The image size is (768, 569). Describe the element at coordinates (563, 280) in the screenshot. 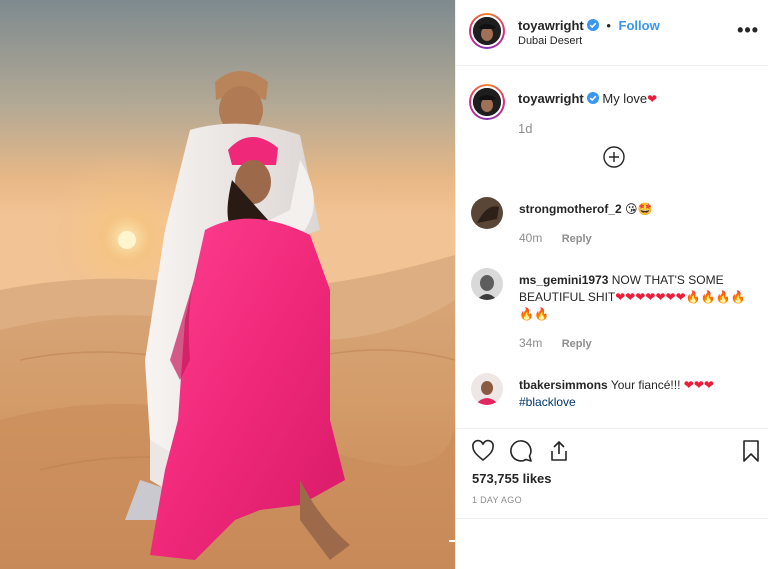

I see `comment-username: ms_gemini1973` at that location.